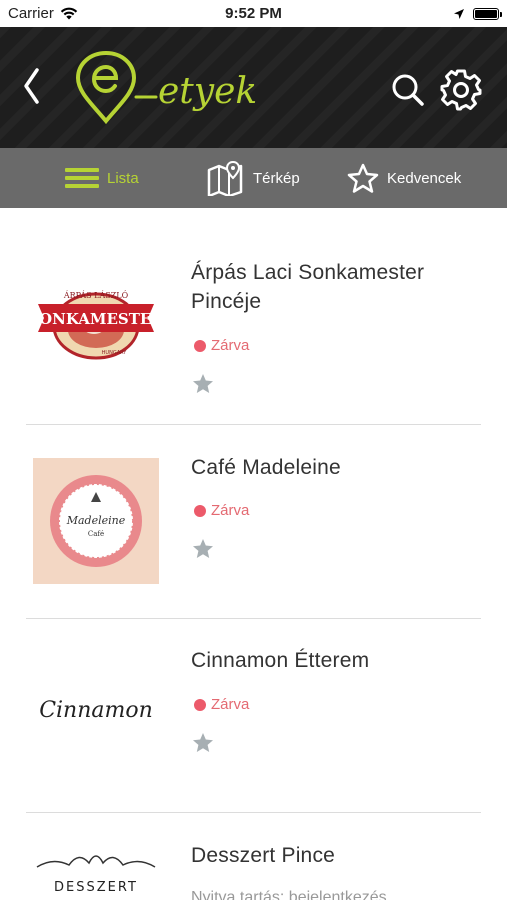  What do you see at coordinates (96, 295) in the screenshot?
I see `logo-top-text: ÁRPÁS LÁSZLÓ` at bounding box center [96, 295].